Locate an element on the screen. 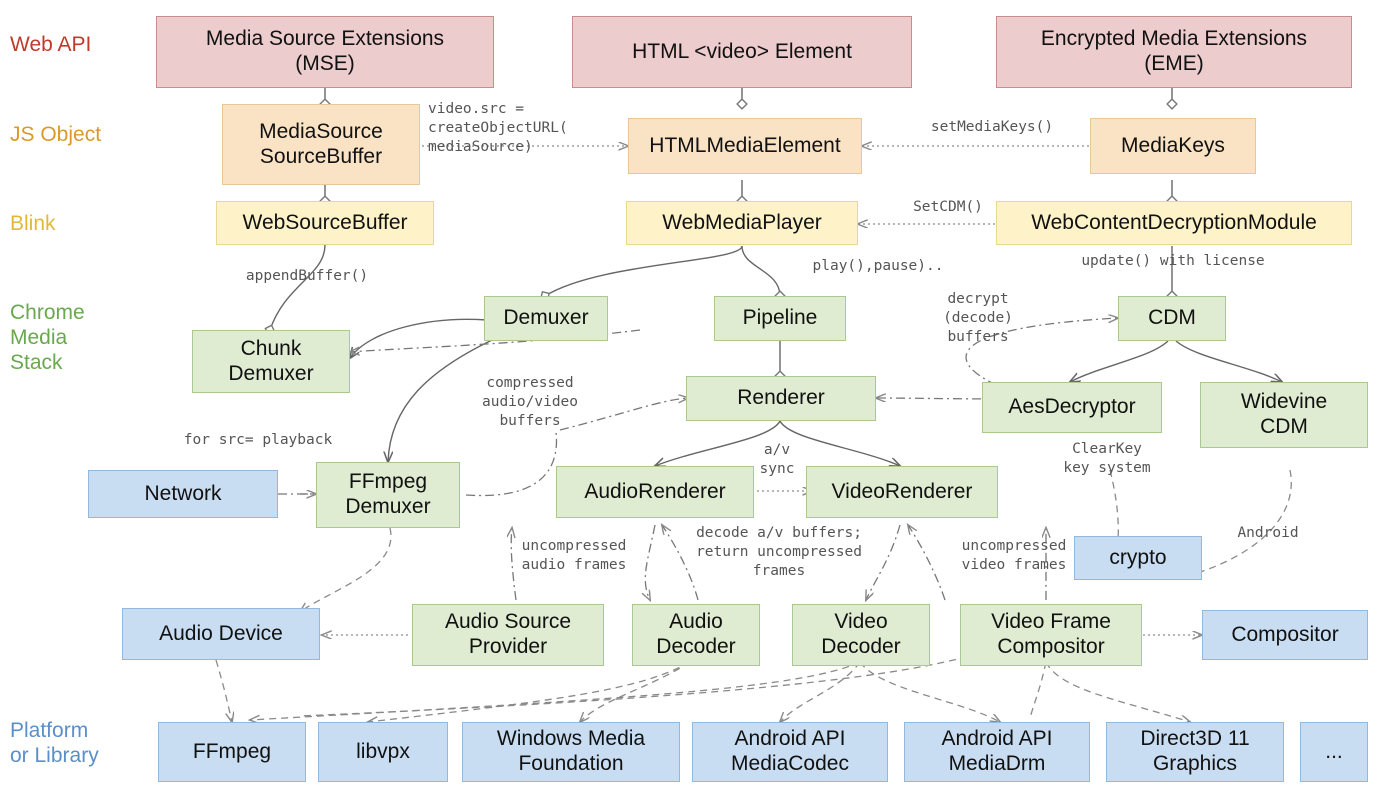 The width and height of the screenshot is (1394, 802). layer-label-platform: Platform or Library is located at coordinates (54, 743).